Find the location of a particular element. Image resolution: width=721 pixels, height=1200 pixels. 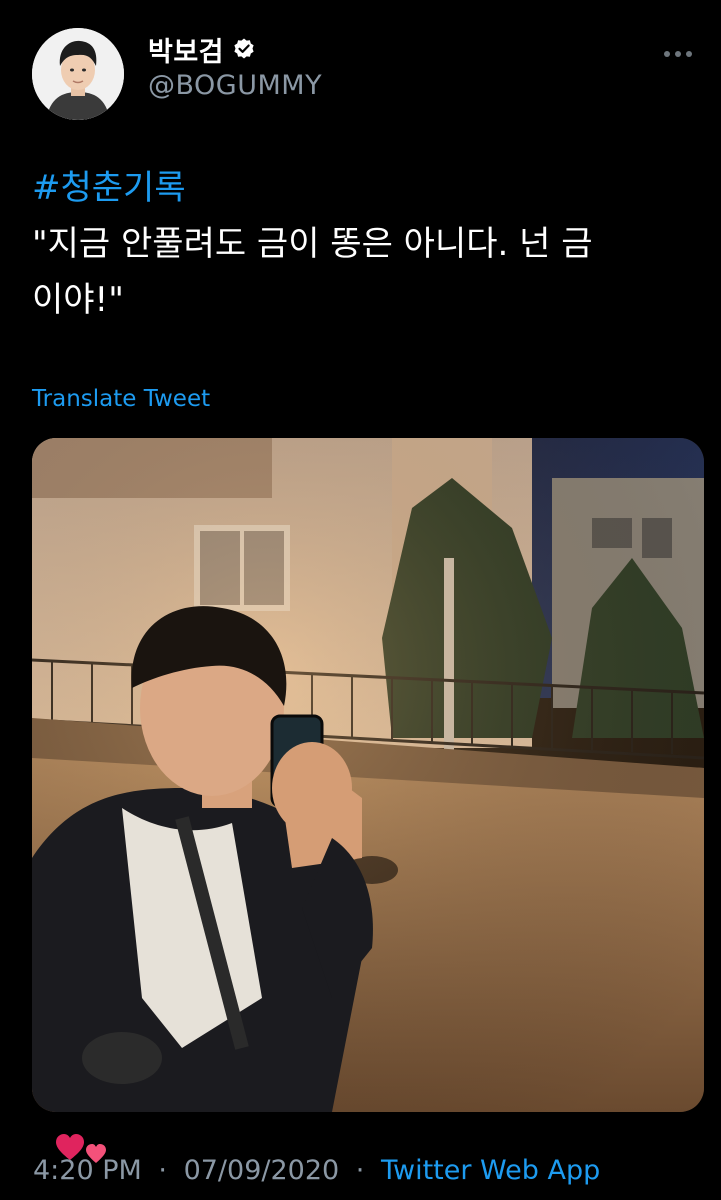

hashtag-link: #청춘기록 is located at coordinates (362, 188).